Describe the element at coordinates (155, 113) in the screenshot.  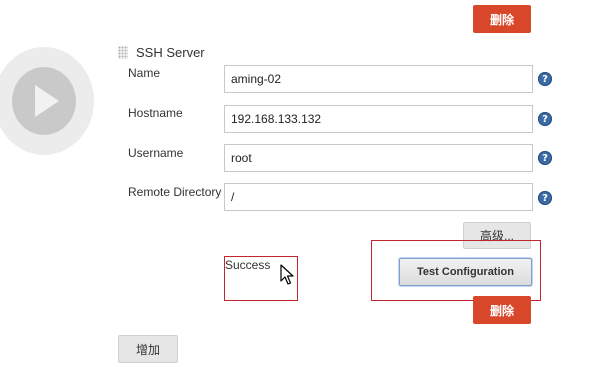
I see `hostname-label: Hostname` at that location.